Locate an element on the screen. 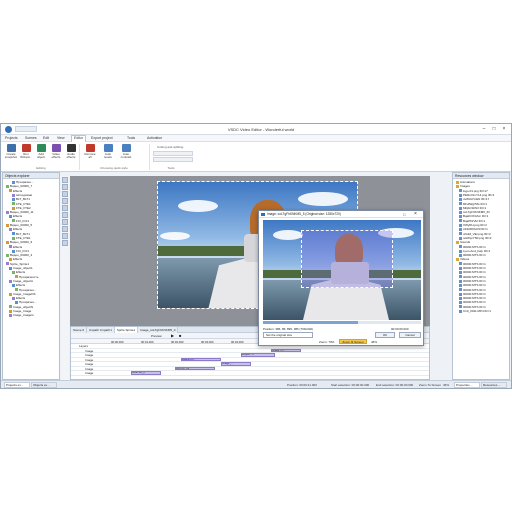 The width and height of the screenshot is (512, 512). resource-item: C10_0011.MP4 ID=1 is located at coordinates (472, 311).